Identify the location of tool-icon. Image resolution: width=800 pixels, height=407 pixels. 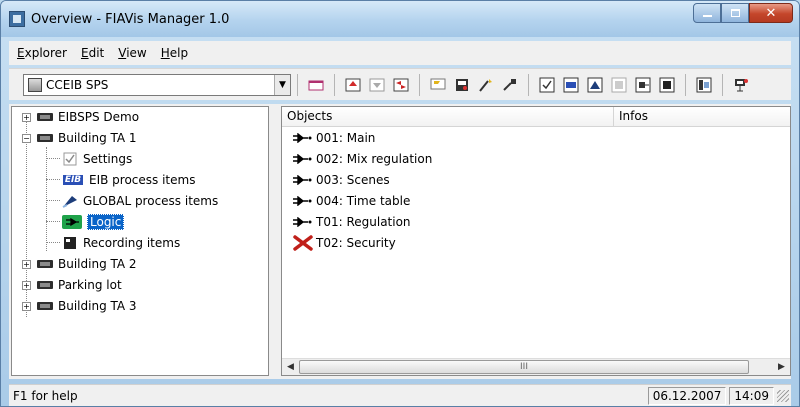
(509, 84).